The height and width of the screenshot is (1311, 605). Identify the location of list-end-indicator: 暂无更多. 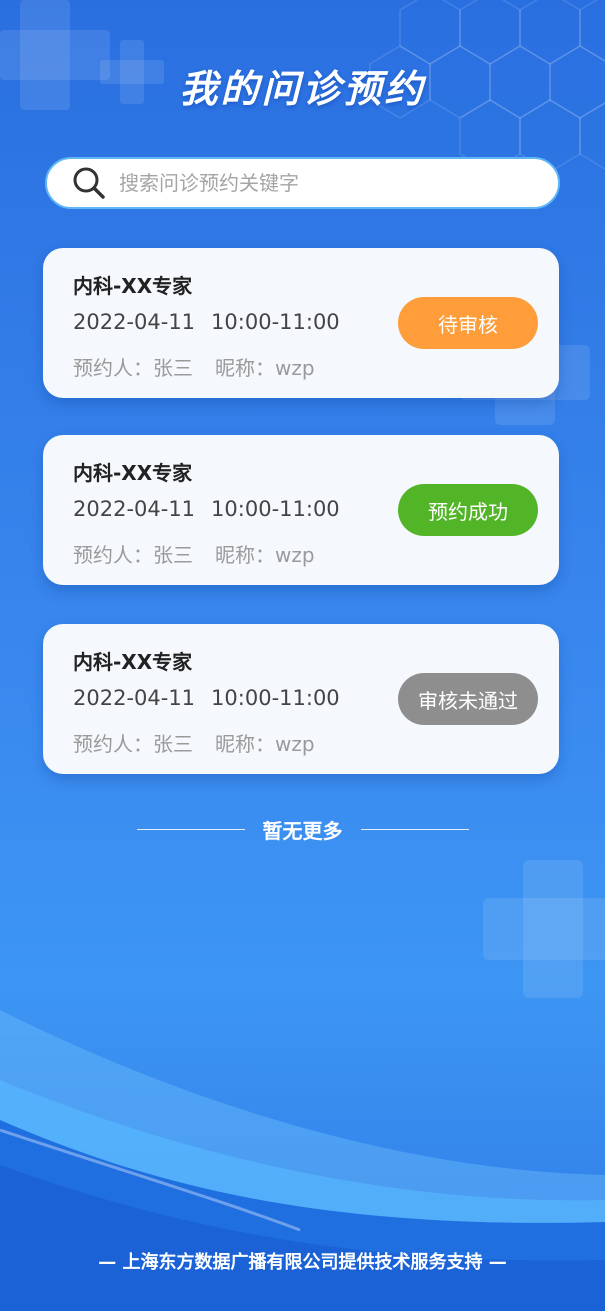
(302, 829).